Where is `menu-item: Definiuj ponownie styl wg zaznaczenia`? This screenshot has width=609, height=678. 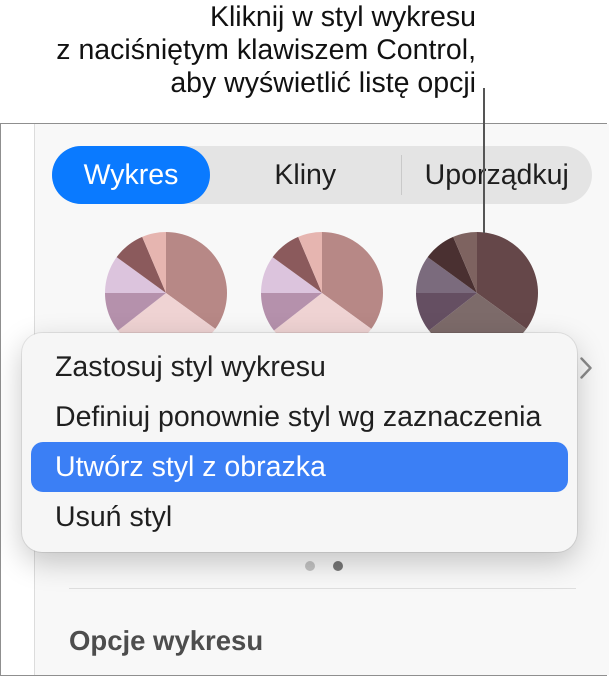 menu-item: Definiuj ponownie styl wg zaznaczenia is located at coordinates (299, 417).